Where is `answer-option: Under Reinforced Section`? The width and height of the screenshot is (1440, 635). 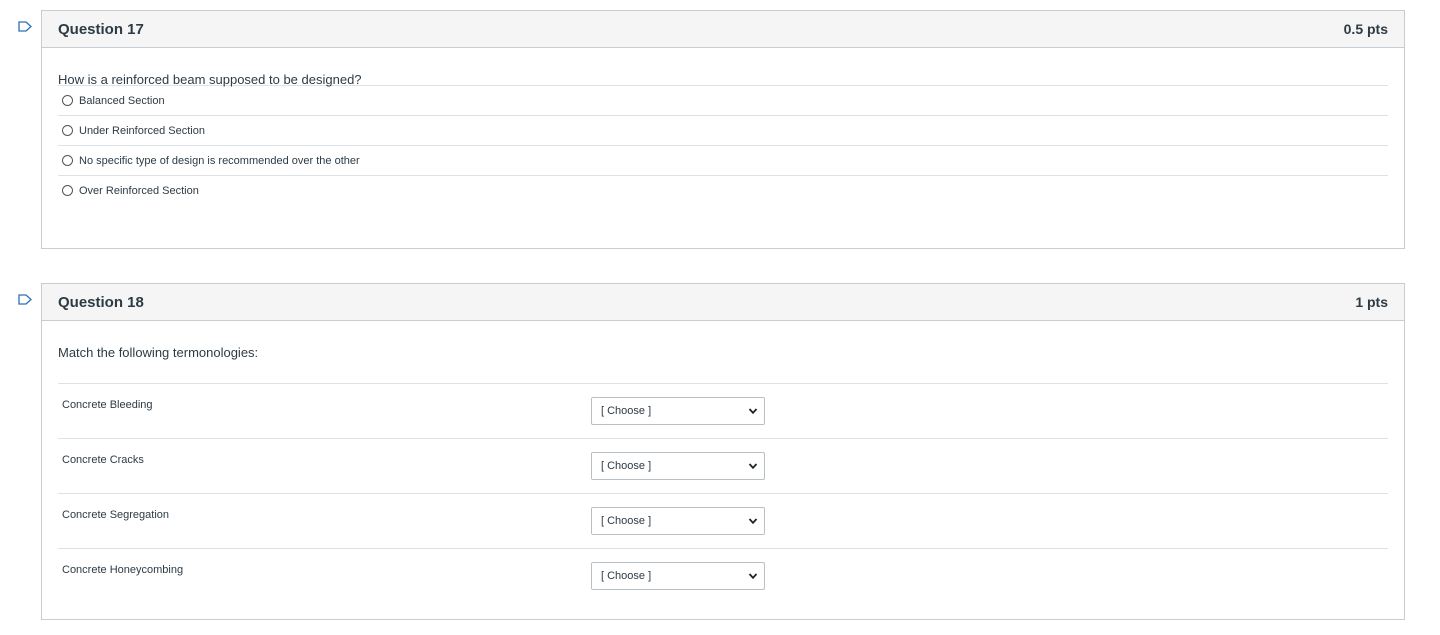 answer-option: Under Reinforced Section is located at coordinates (723, 130).